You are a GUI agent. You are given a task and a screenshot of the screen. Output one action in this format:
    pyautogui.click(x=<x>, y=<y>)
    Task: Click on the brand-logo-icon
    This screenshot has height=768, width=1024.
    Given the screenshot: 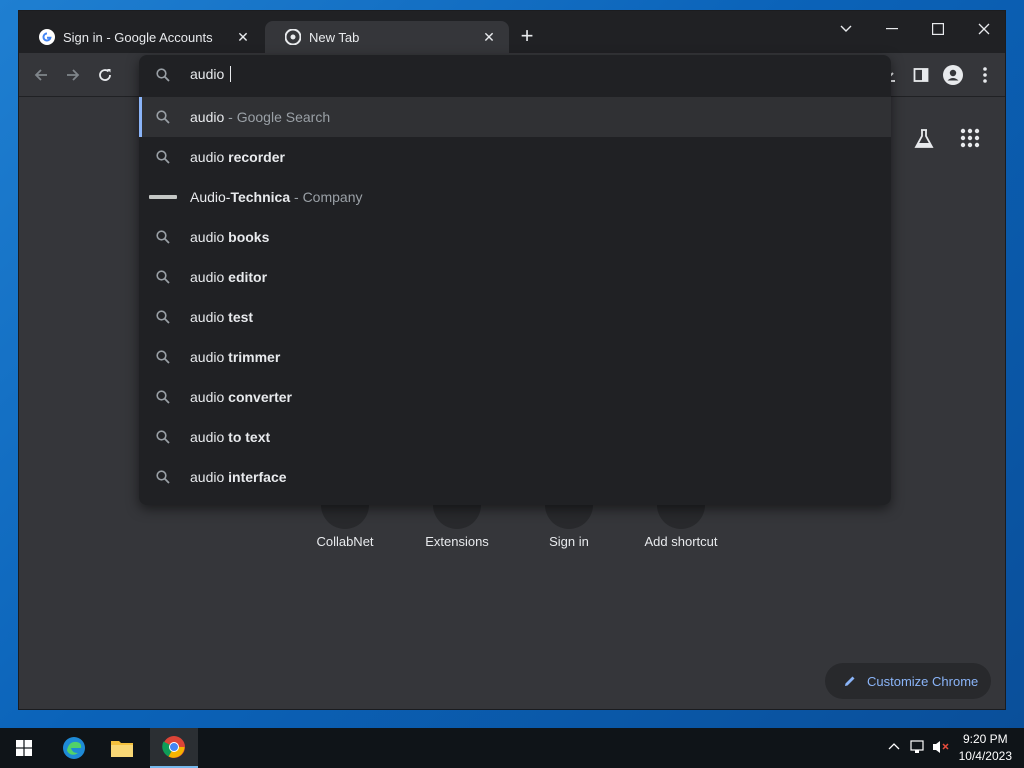 What is the action you would take?
    pyautogui.click(x=163, y=197)
    